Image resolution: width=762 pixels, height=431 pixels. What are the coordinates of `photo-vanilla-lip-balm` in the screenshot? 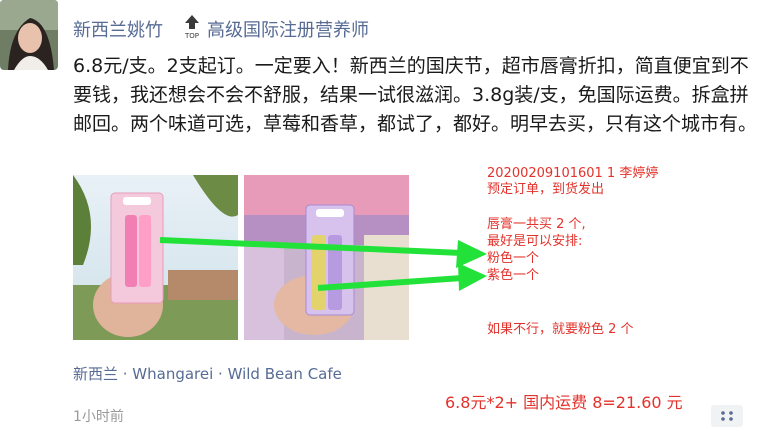 It's located at (326, 257).